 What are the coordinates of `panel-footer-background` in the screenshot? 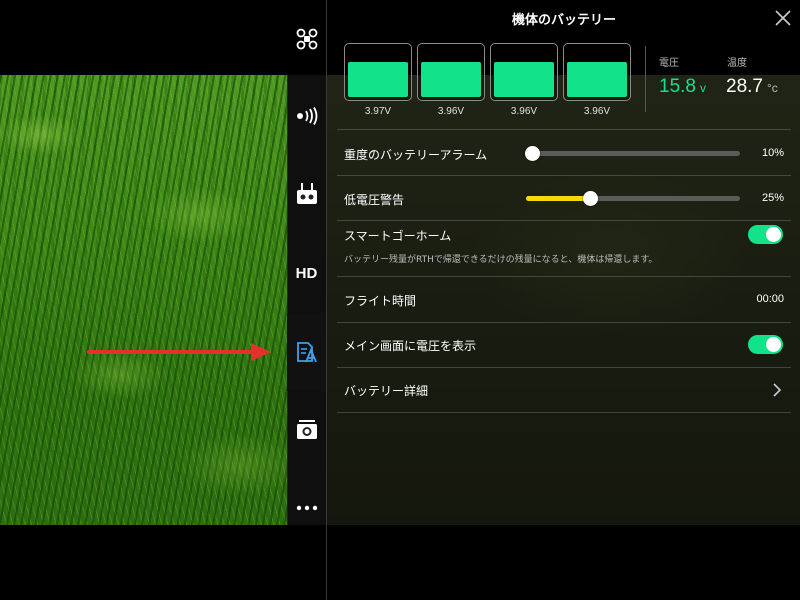 It's located at (563, 562).